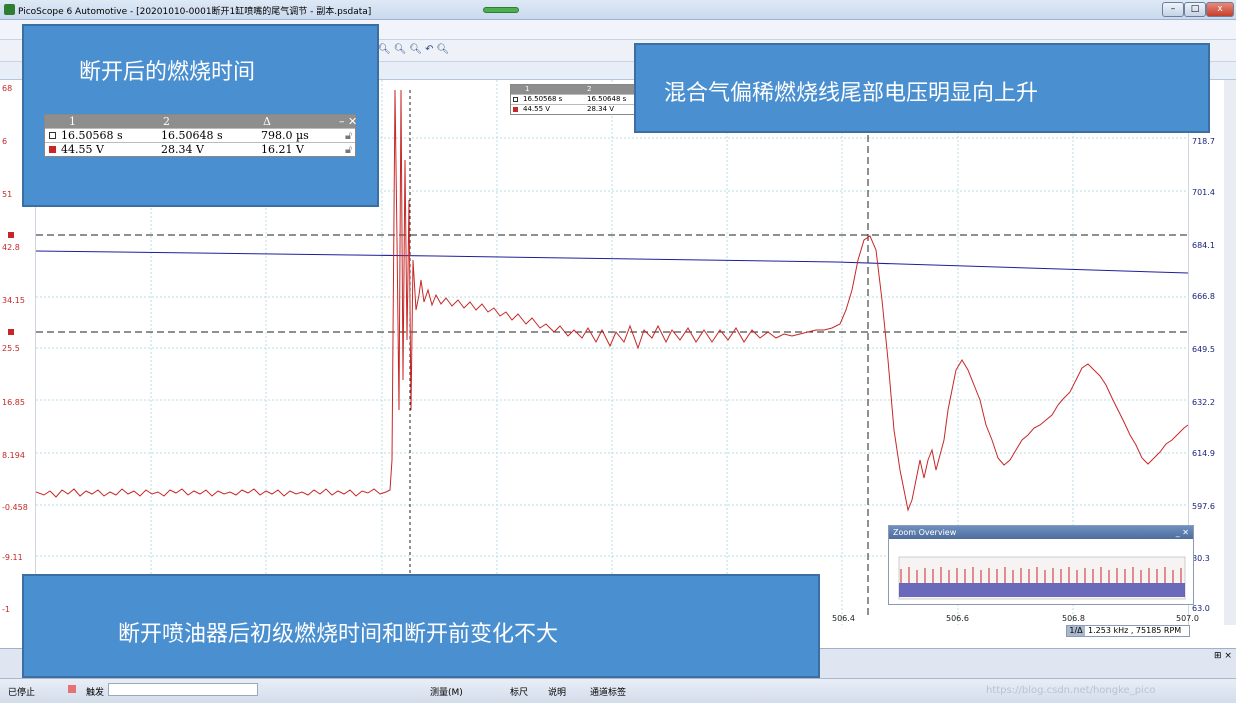 The width and height of the screenshot is (1236, 703). Describe the element at coordinates (13, 402) in the screenshot. I see `left-tick: 16.85` at that location.